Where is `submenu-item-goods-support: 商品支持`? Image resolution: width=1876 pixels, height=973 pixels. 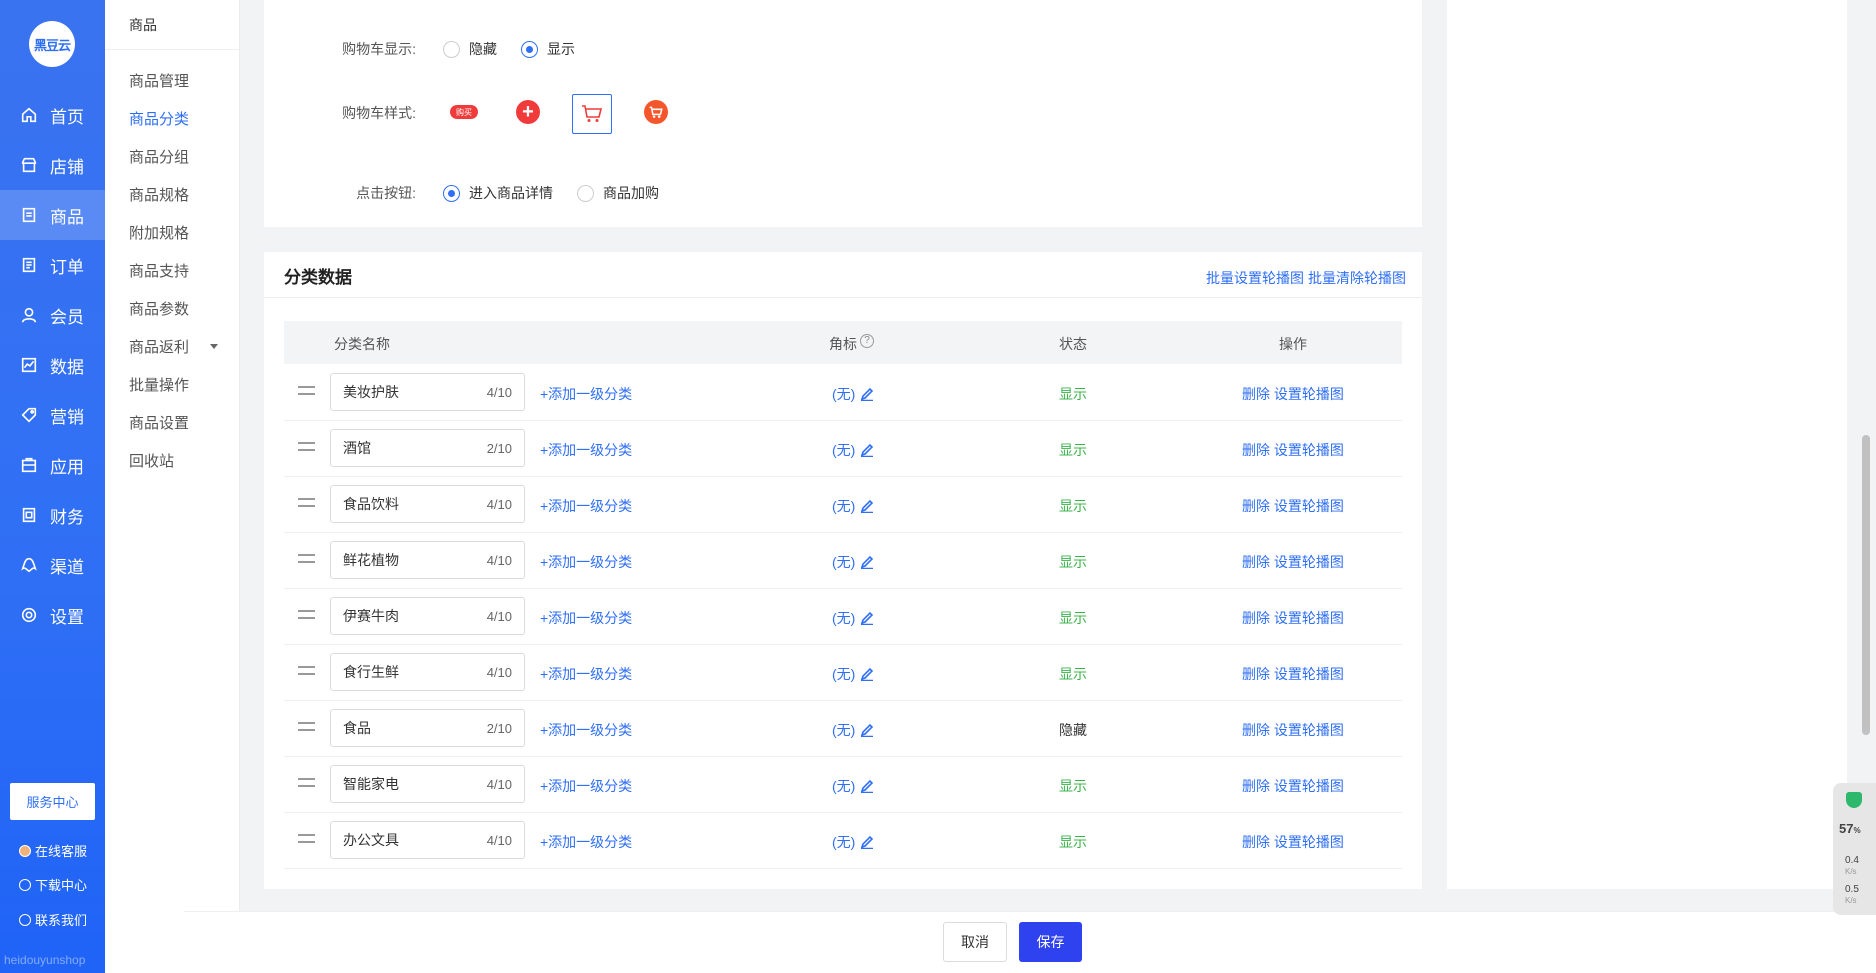 submenu-item-goods-support: 商品支持 is located at coordinates (159, 270).